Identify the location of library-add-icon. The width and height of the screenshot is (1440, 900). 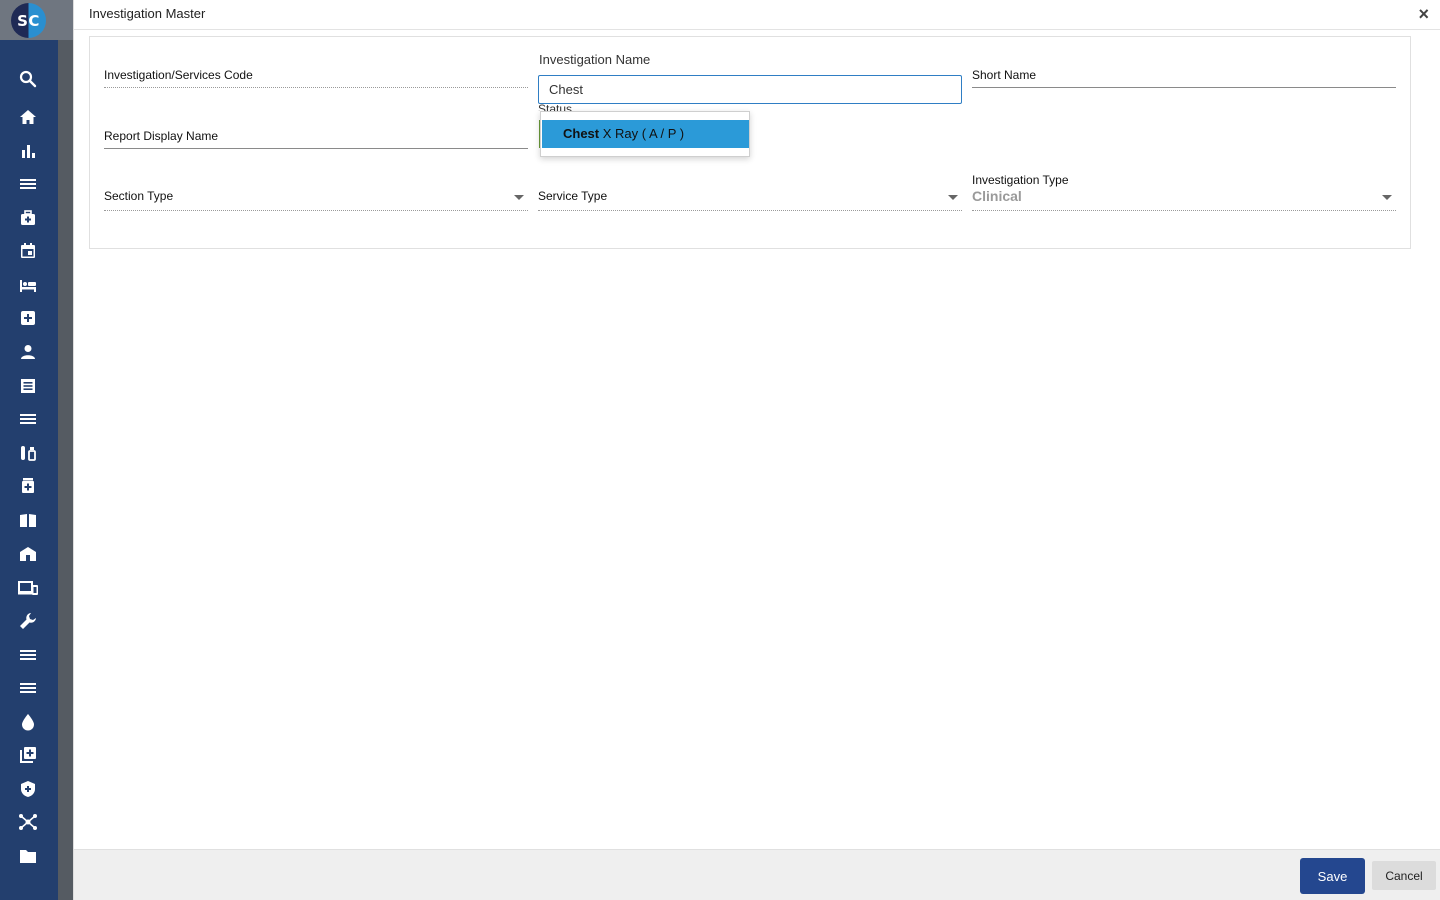
(28, 755).